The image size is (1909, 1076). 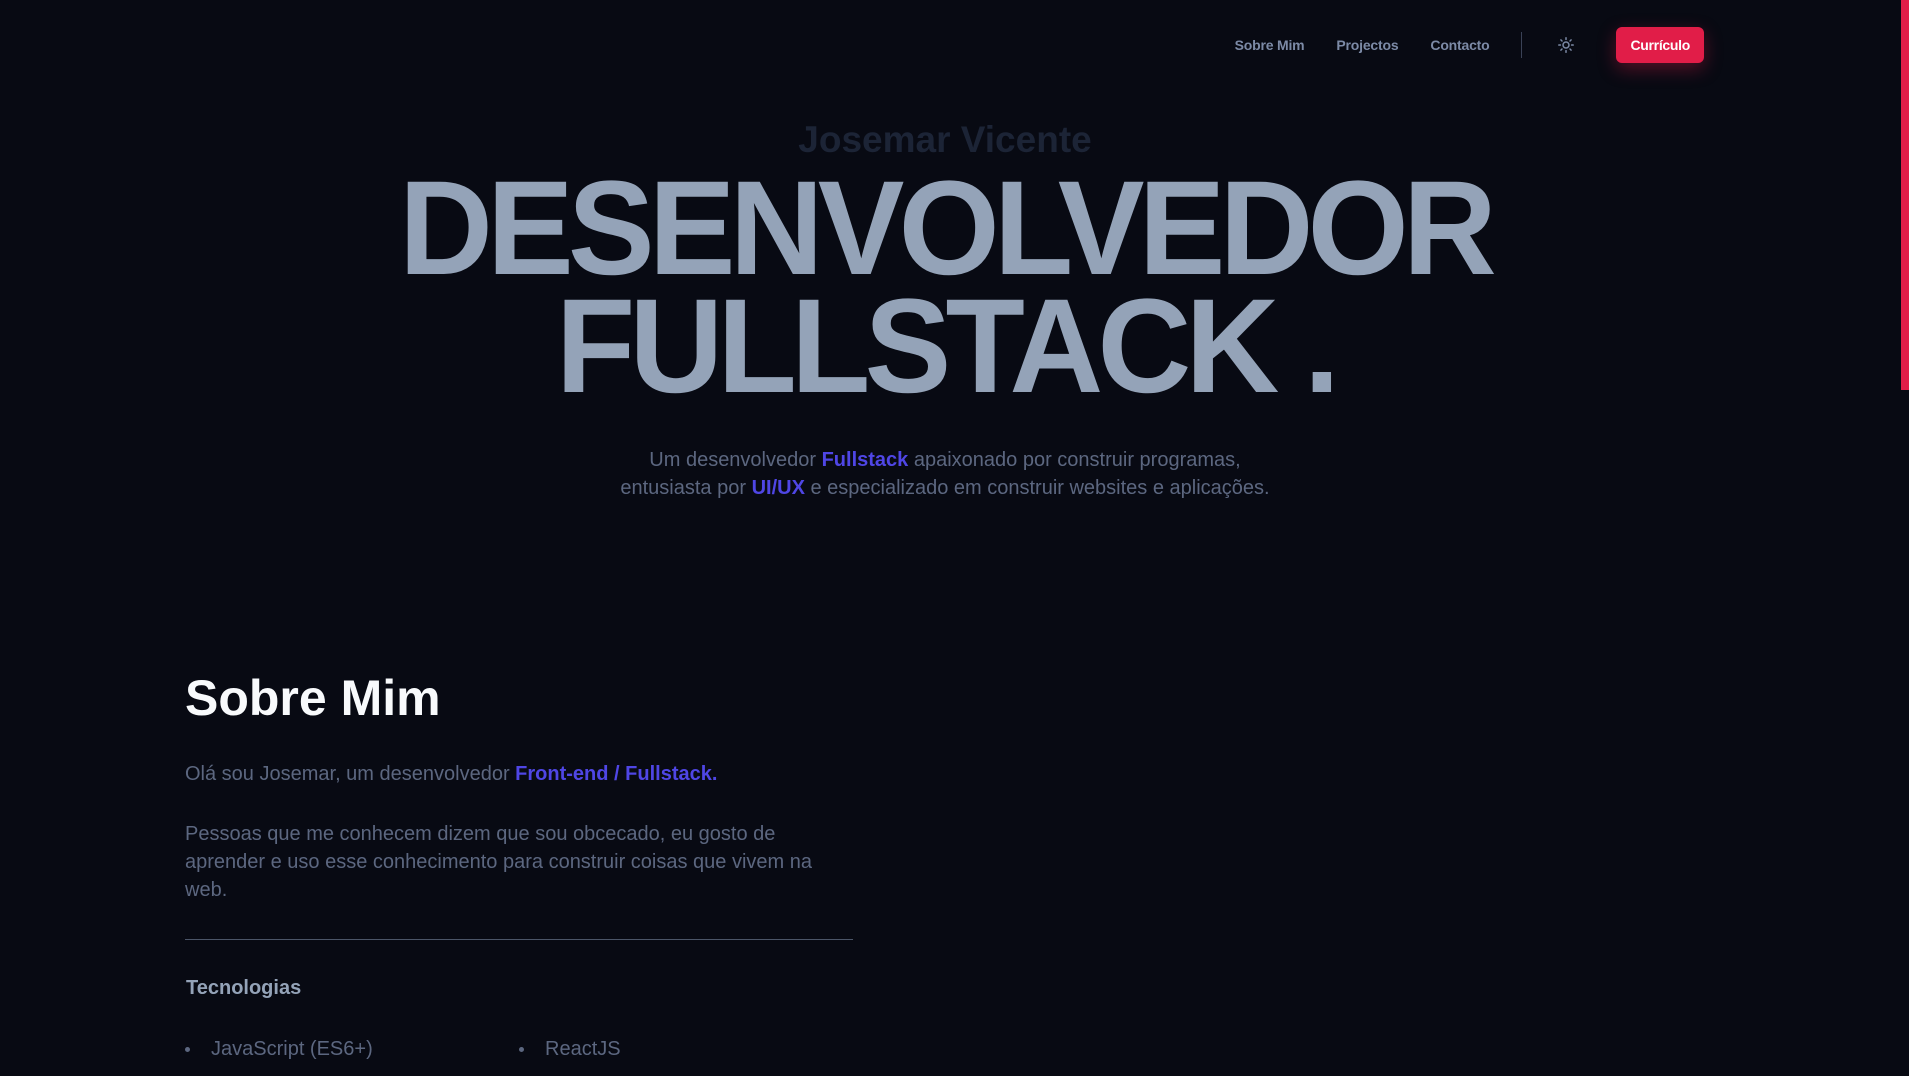 What do you see at coordinates (313, 698) in the screenshot?
I see `about-title: Sobre Mim` at bounding box center [313, 698].